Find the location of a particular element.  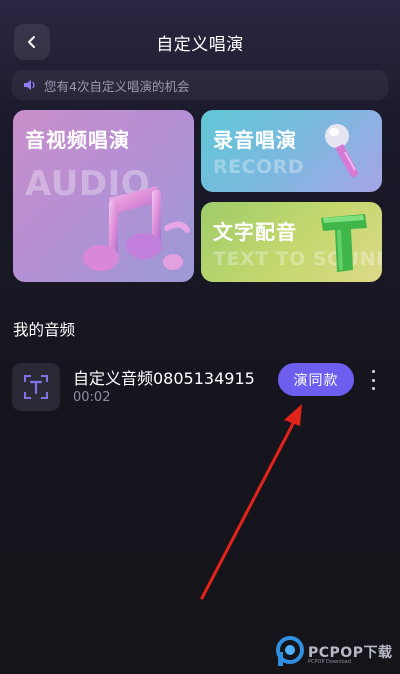

watermark-logo-icon is located at coordinates (290, 651).